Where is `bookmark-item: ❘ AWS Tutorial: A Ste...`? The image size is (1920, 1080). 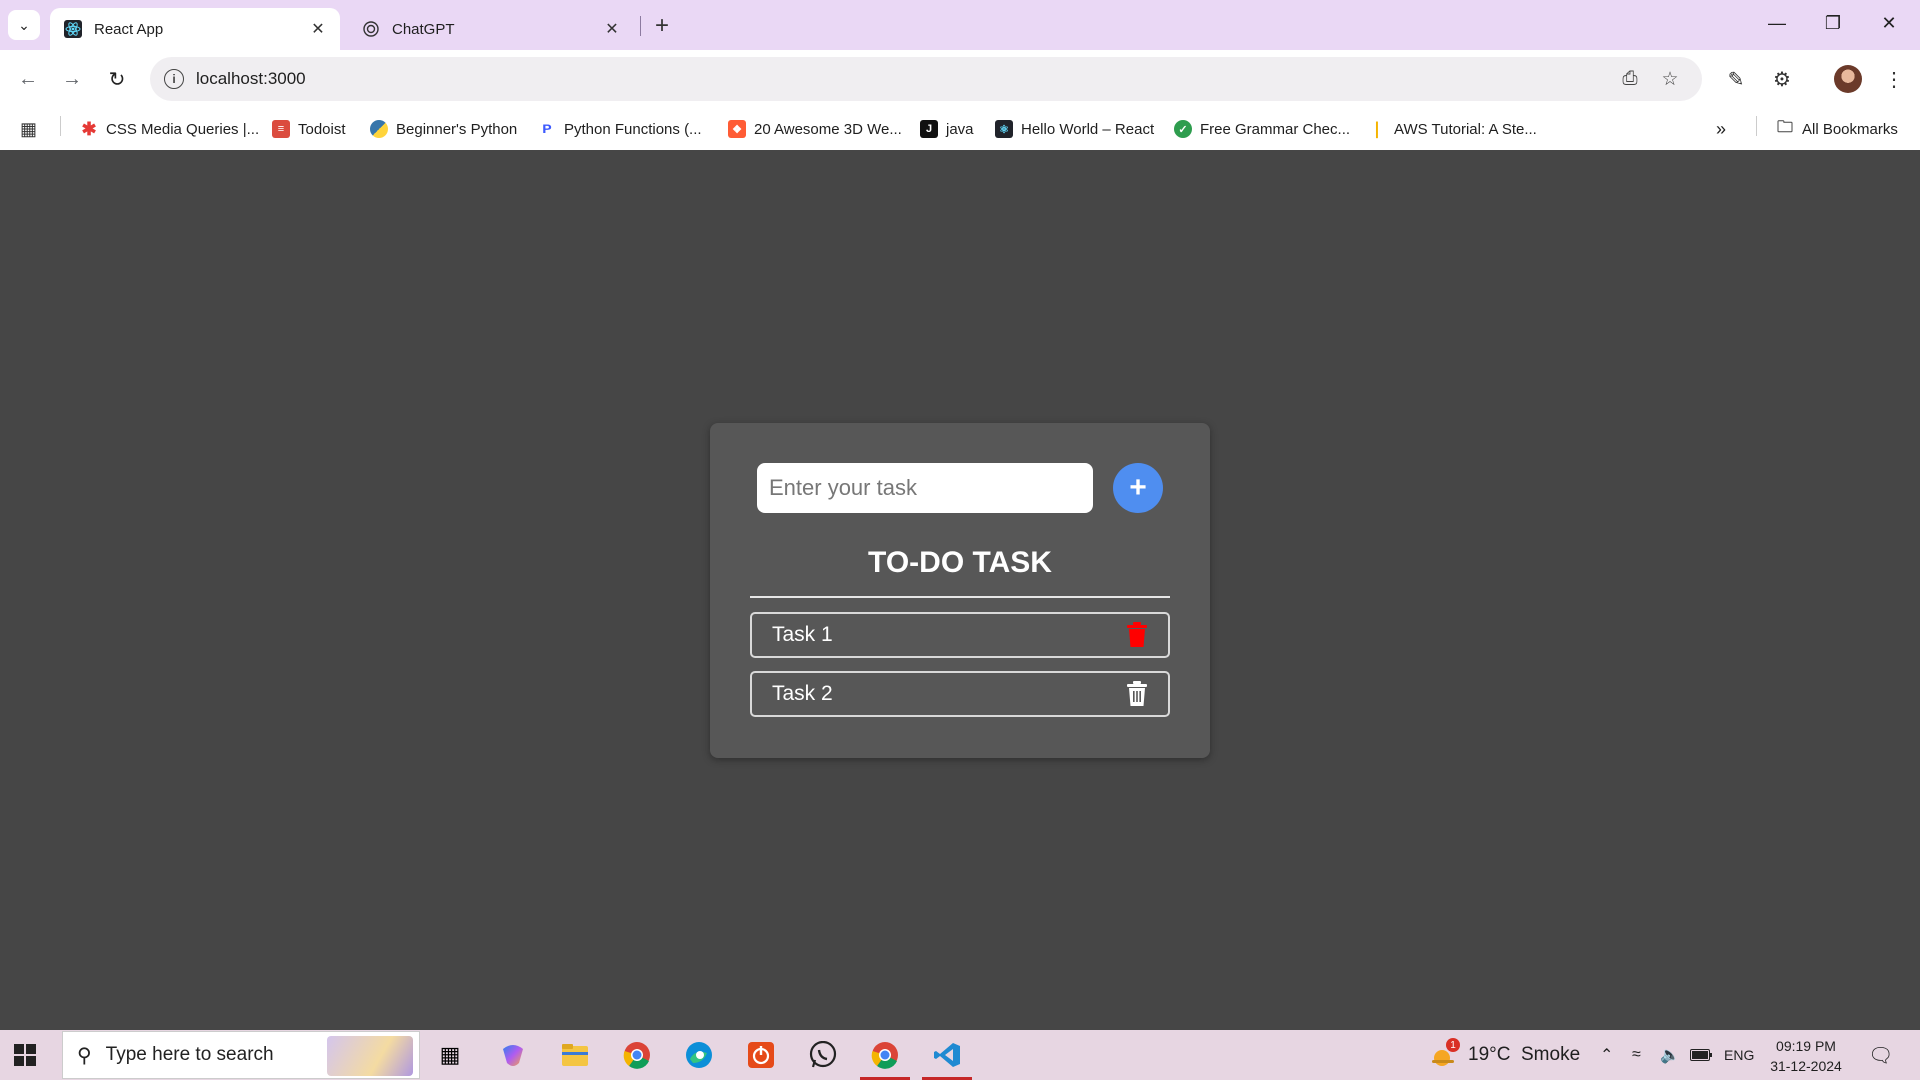
bookmark-item: ❘ AWS Tutorial: A Ste... is located at coordinates (1452, 129).